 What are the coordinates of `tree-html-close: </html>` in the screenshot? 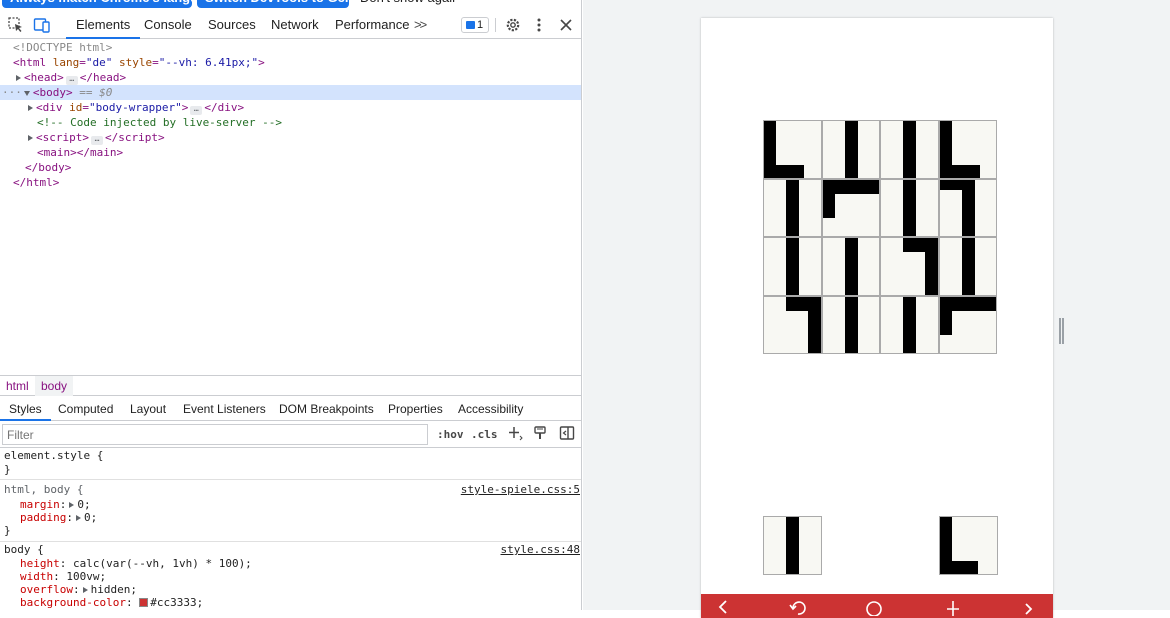 It's located at (290, 182).